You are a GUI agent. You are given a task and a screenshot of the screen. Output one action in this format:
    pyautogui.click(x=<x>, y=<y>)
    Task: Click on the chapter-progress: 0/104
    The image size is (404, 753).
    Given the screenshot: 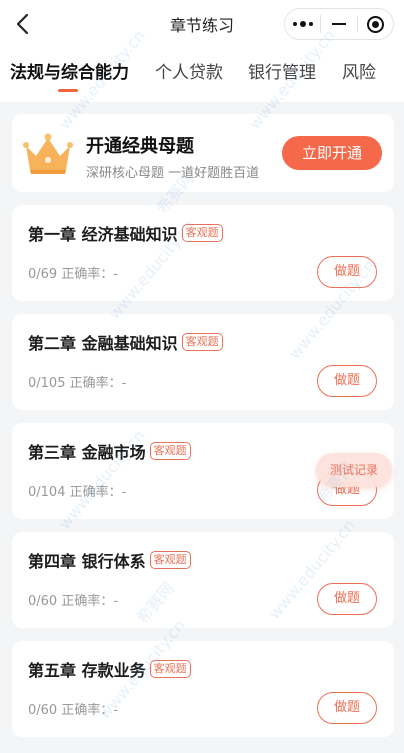 What is the action you would take?
    pyautogui.click(x=47, y=492)
    